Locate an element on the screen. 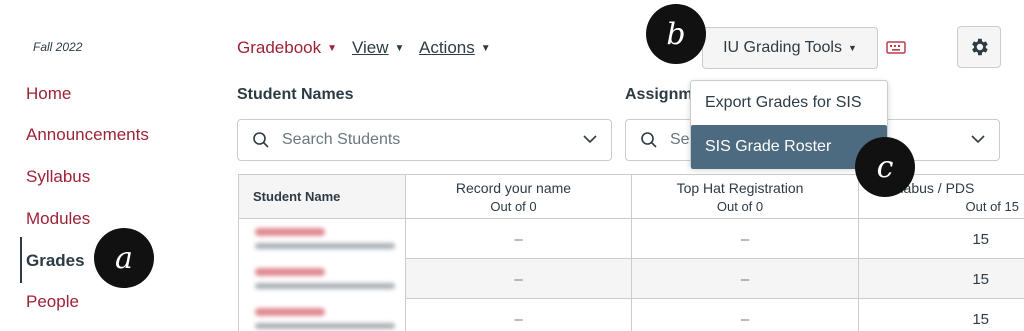  student-search-placeholder: Search Students is located at coordinates (341, 139).